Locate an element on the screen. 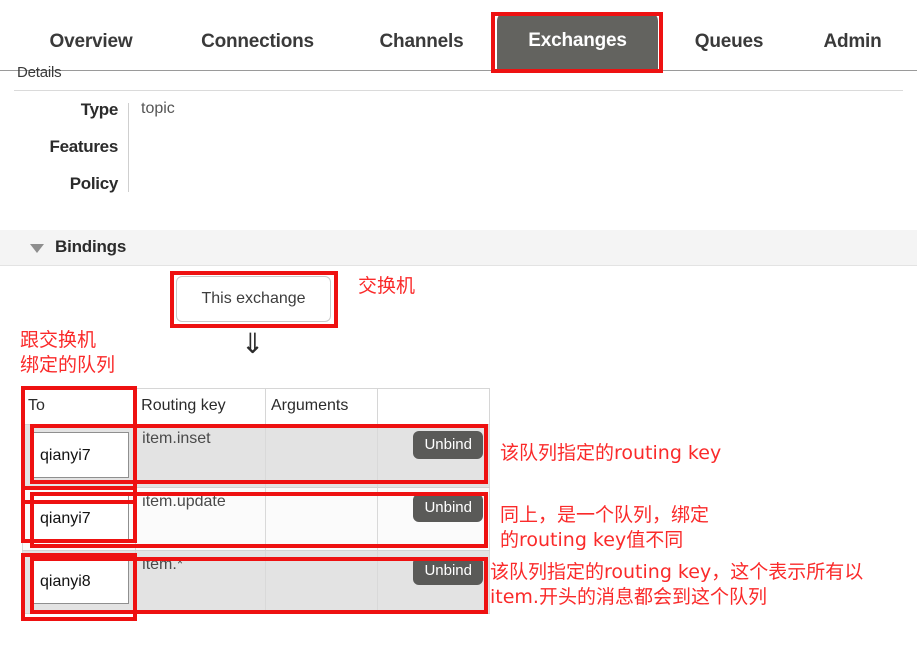 The width and height of the screenshot is (917, 671). cell-to: qianyi8 is located at coordinates (79, 582).